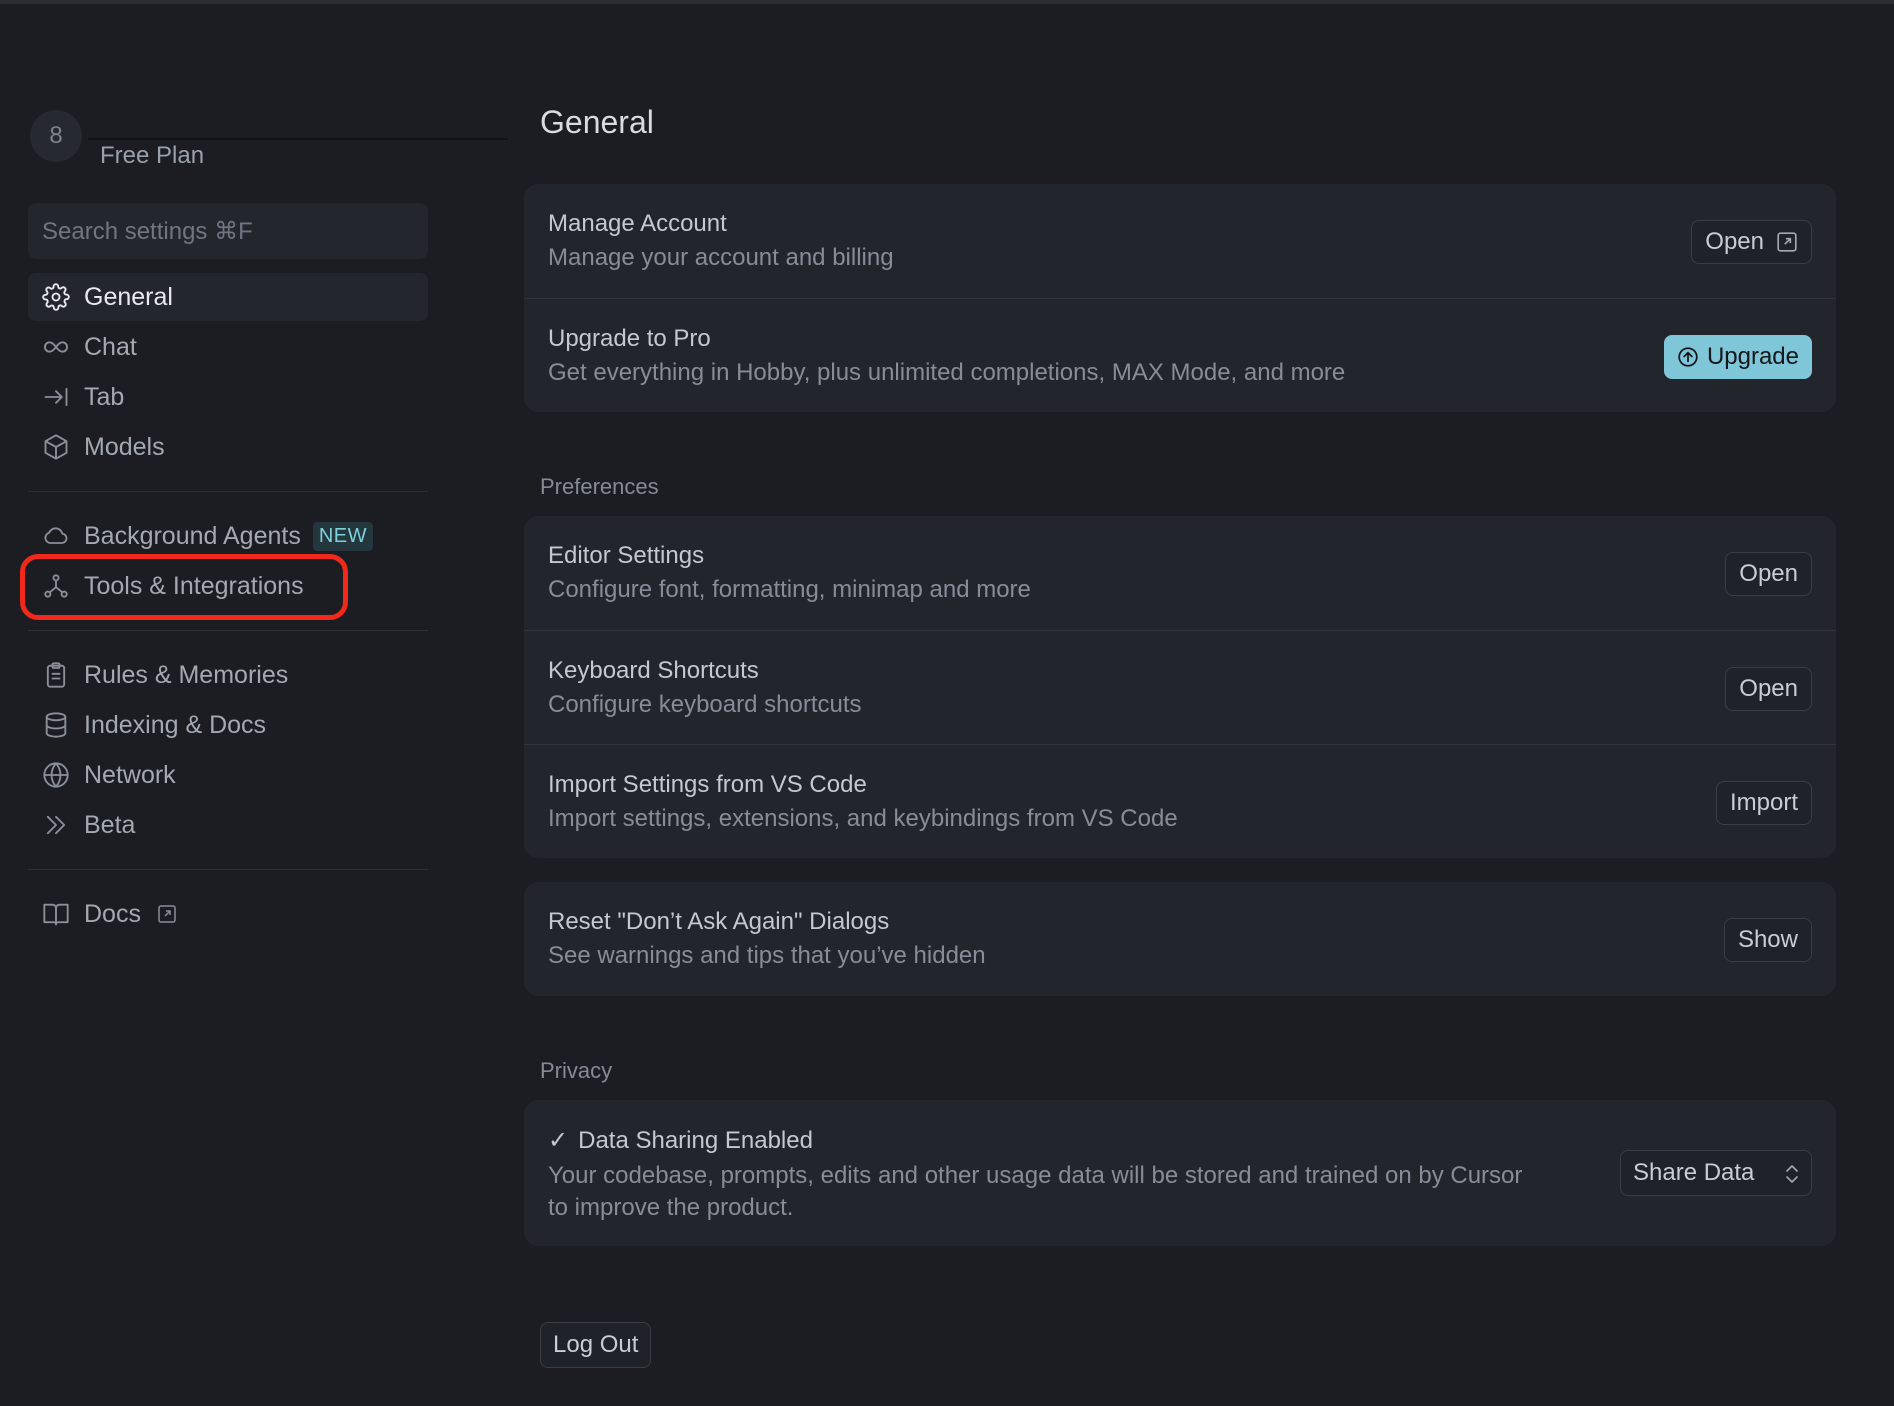 The image size is (1894, 1406). What do you see at coordinates (56, 297) in the screenshot?
I see `gear-icon` at bounding box center [56, 297].